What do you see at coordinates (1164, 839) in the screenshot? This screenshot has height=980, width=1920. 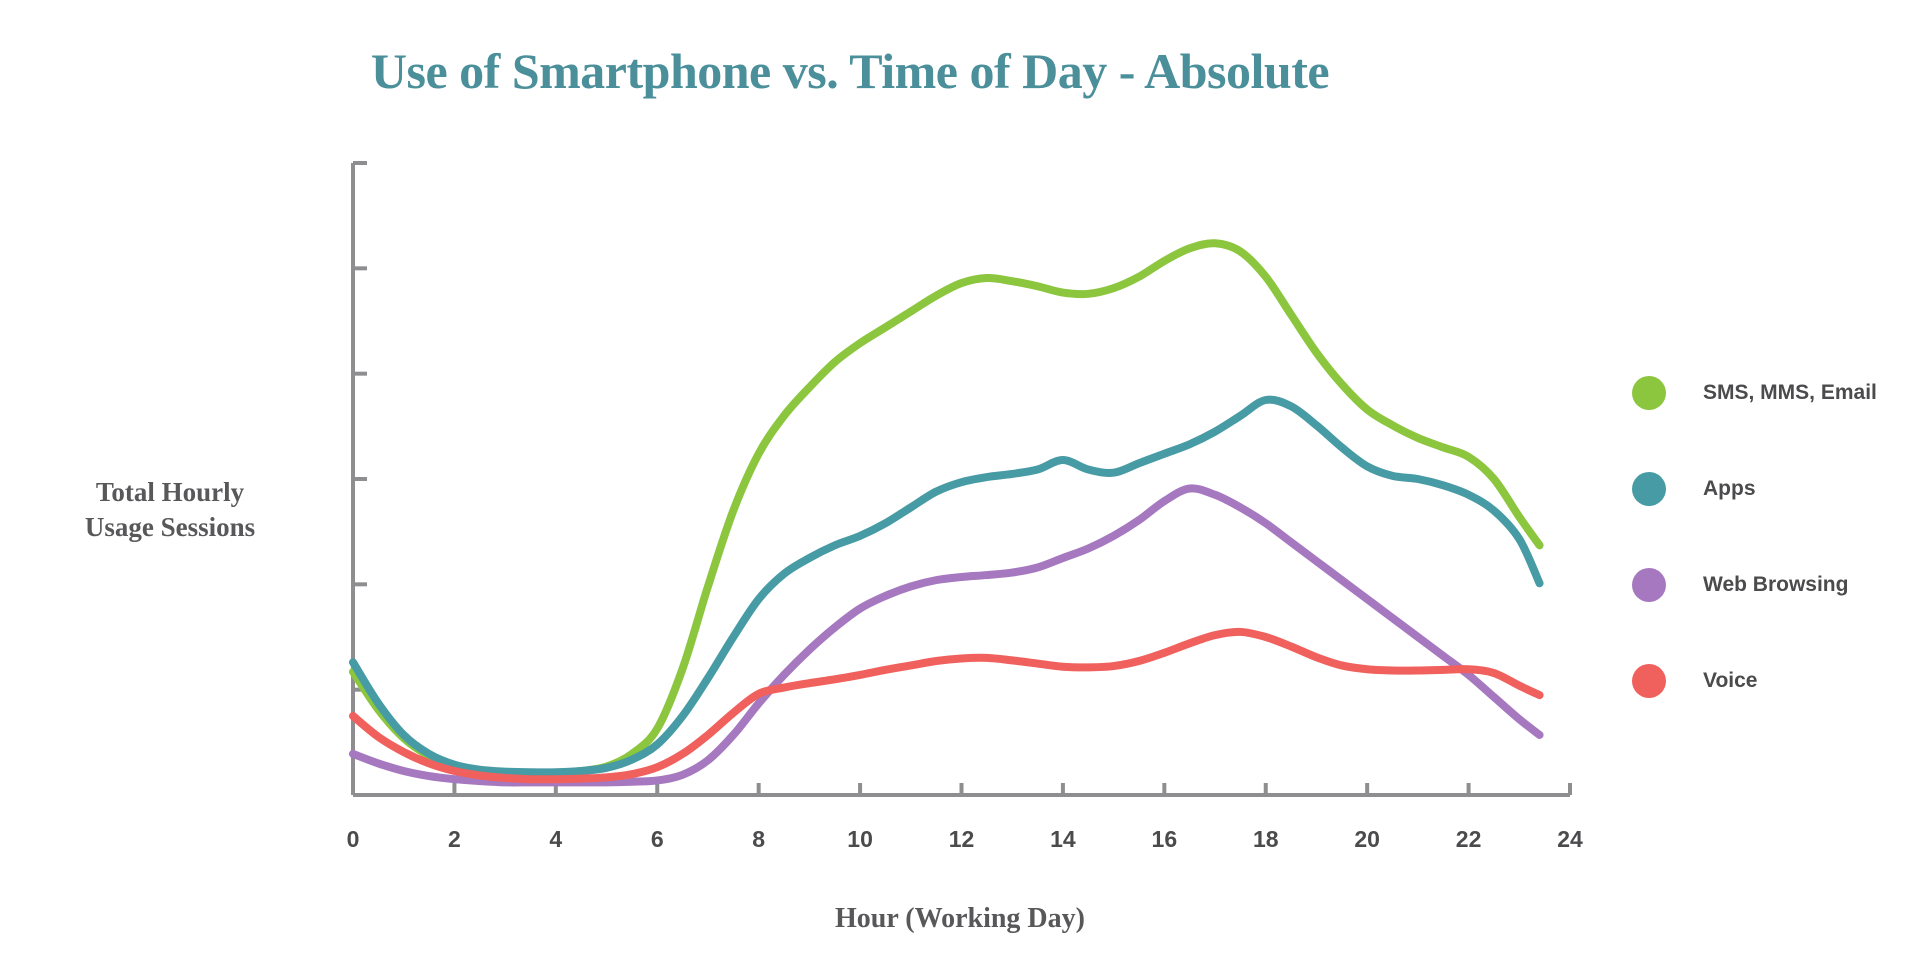 I see `x-axis-tick-label: 16` at bounding box center [1164, 839].